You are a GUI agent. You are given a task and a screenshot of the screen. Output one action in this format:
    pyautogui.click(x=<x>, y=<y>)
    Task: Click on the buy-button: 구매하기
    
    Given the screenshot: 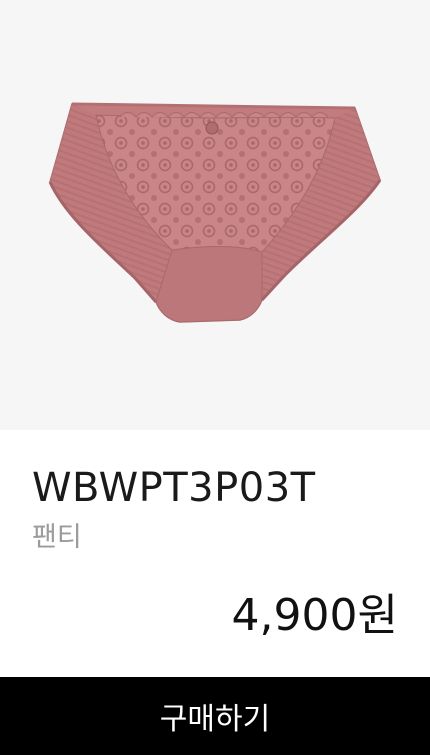 What is the action you would take?
    pyautogui.click(x=215, y=716)
    